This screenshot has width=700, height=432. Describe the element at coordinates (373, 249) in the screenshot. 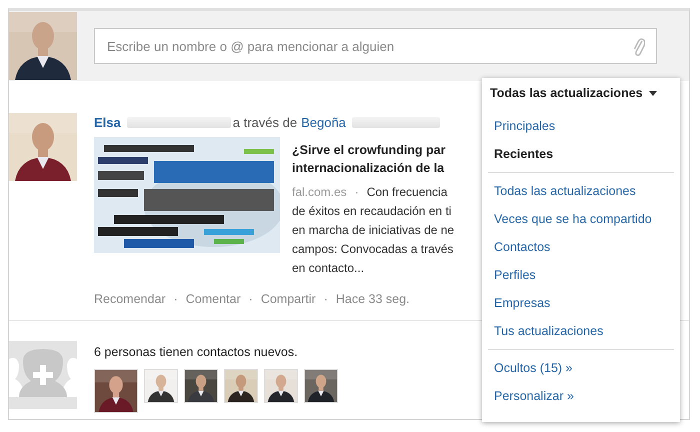

I see `article-snippet: campos: Convocadas a través` at that location.